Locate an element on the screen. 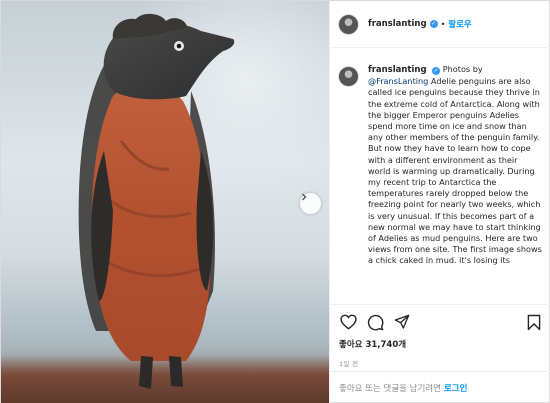 Image resolution: width=550 pixels, height=403 pixels. caption-mention-link: @FransLanting is located at coordinates (398, 81).